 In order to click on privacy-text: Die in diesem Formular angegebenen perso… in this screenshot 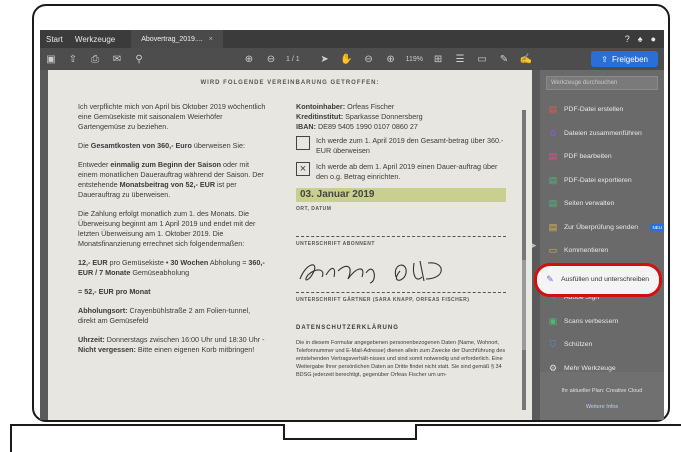, I will do `click(401, 359)`.